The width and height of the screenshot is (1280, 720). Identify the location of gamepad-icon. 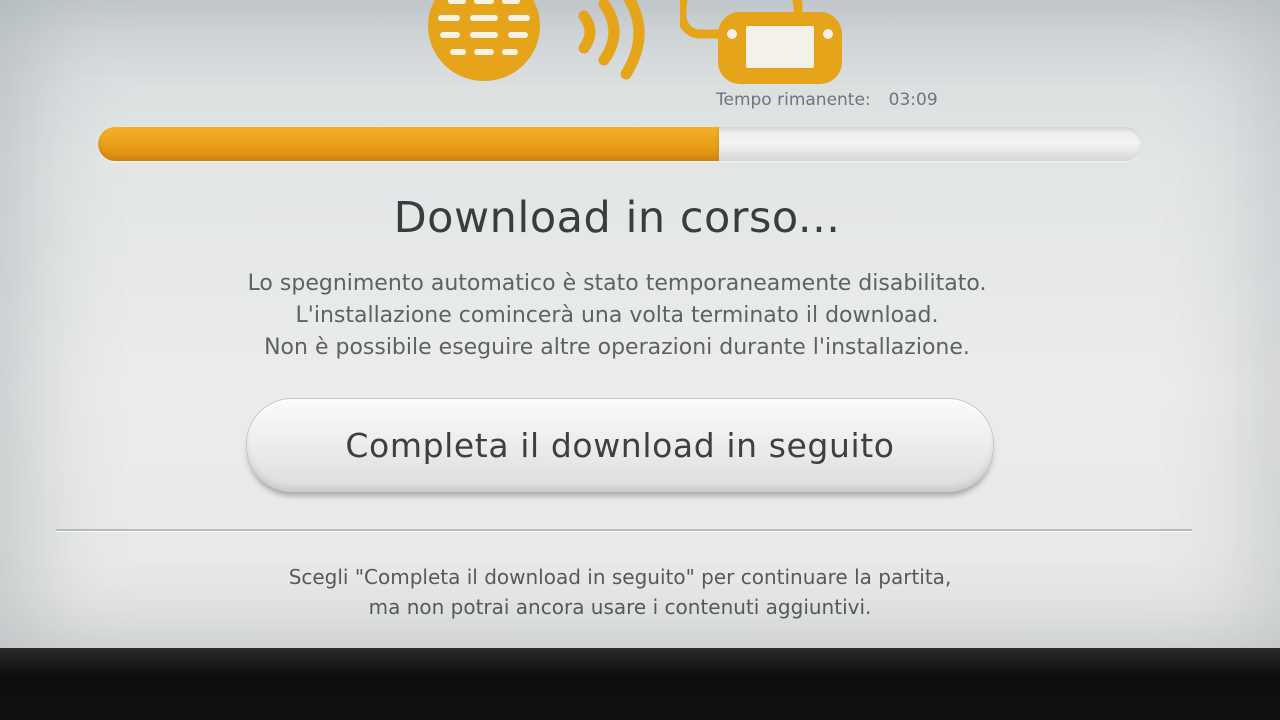
(761, 42).